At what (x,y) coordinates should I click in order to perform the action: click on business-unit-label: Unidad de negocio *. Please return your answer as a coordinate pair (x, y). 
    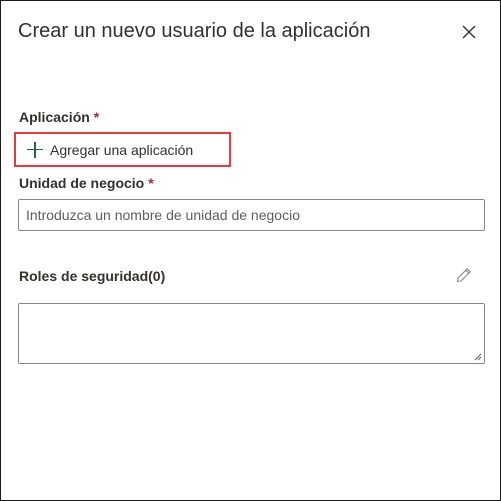
    Looking at the image, I should click on (86, 183).